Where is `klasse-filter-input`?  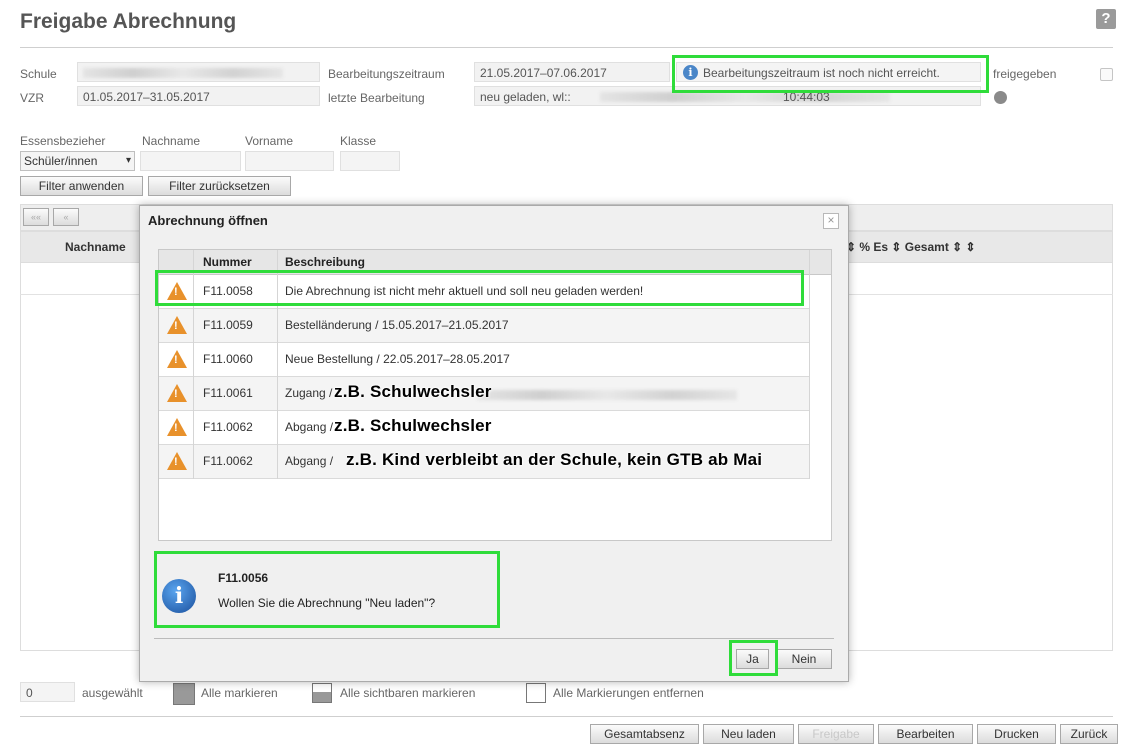 klasse-filter-input is located at coordinates (370, 161).